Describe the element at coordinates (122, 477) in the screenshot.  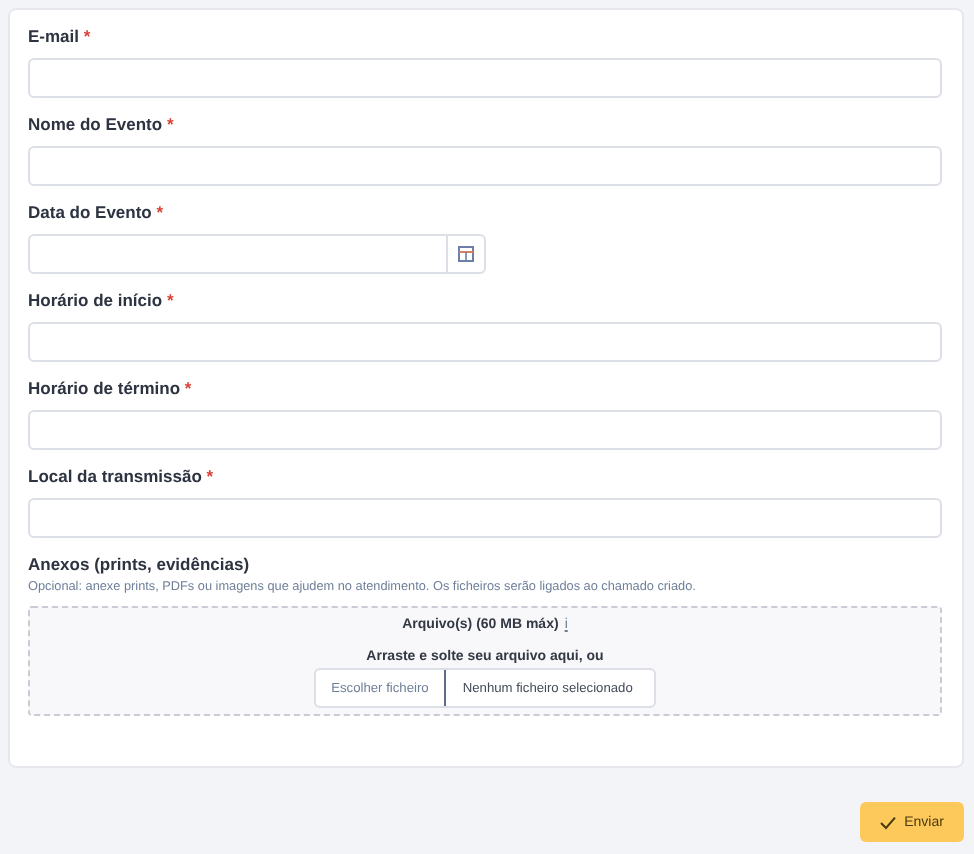
I see `field-label: Local da transmissão *` at that location.